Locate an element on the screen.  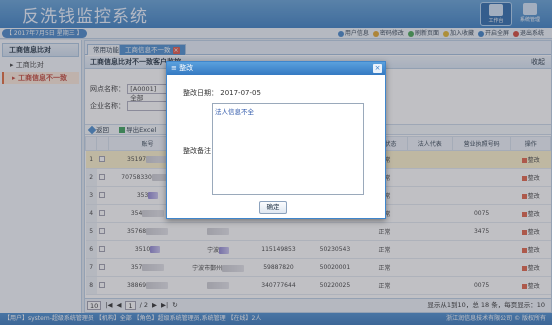
rectify-note-textarea: 法人信息不全 is located at coordinates (288, 149).